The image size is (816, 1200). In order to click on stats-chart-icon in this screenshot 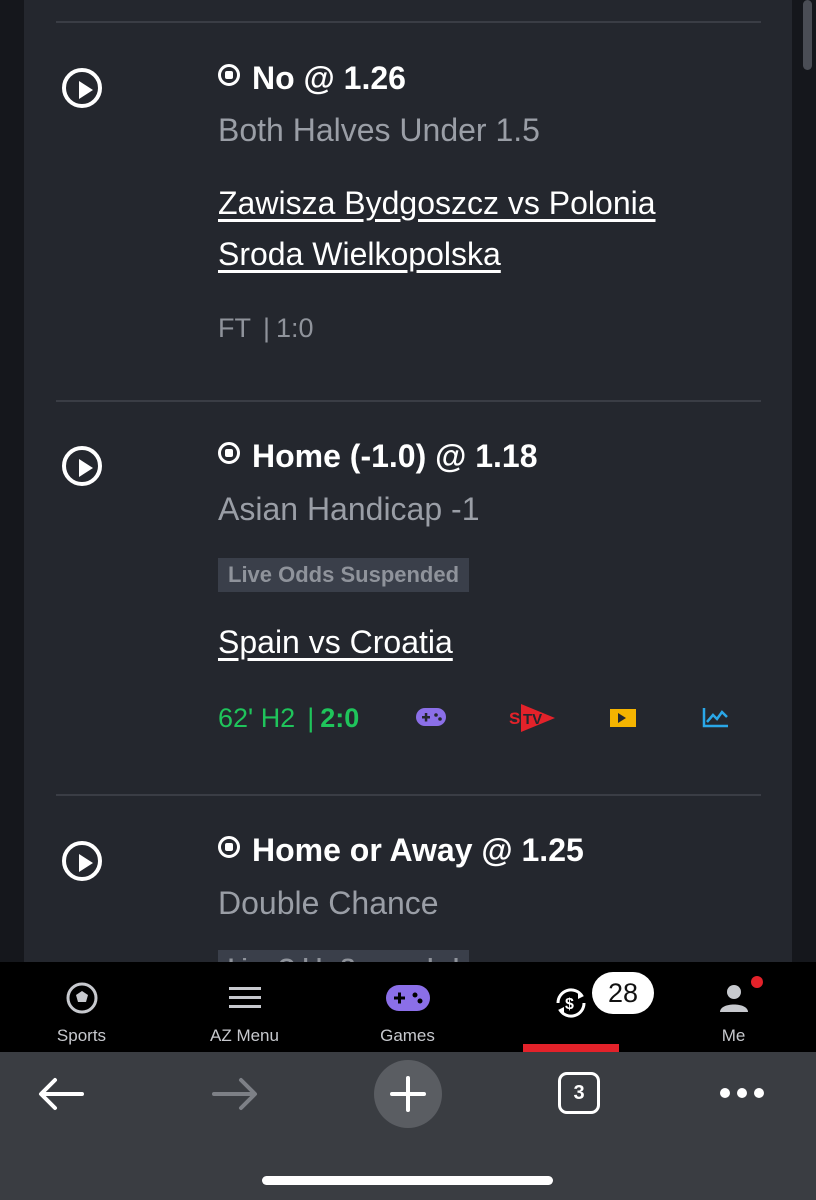, I will do `click(716, 717)`.